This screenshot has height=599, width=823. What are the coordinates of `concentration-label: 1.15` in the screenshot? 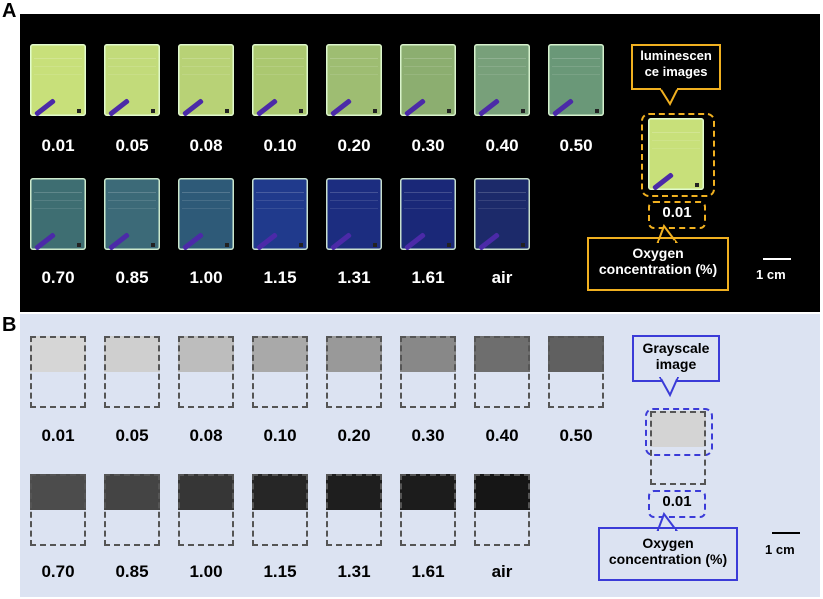 It's located at (280, 277).